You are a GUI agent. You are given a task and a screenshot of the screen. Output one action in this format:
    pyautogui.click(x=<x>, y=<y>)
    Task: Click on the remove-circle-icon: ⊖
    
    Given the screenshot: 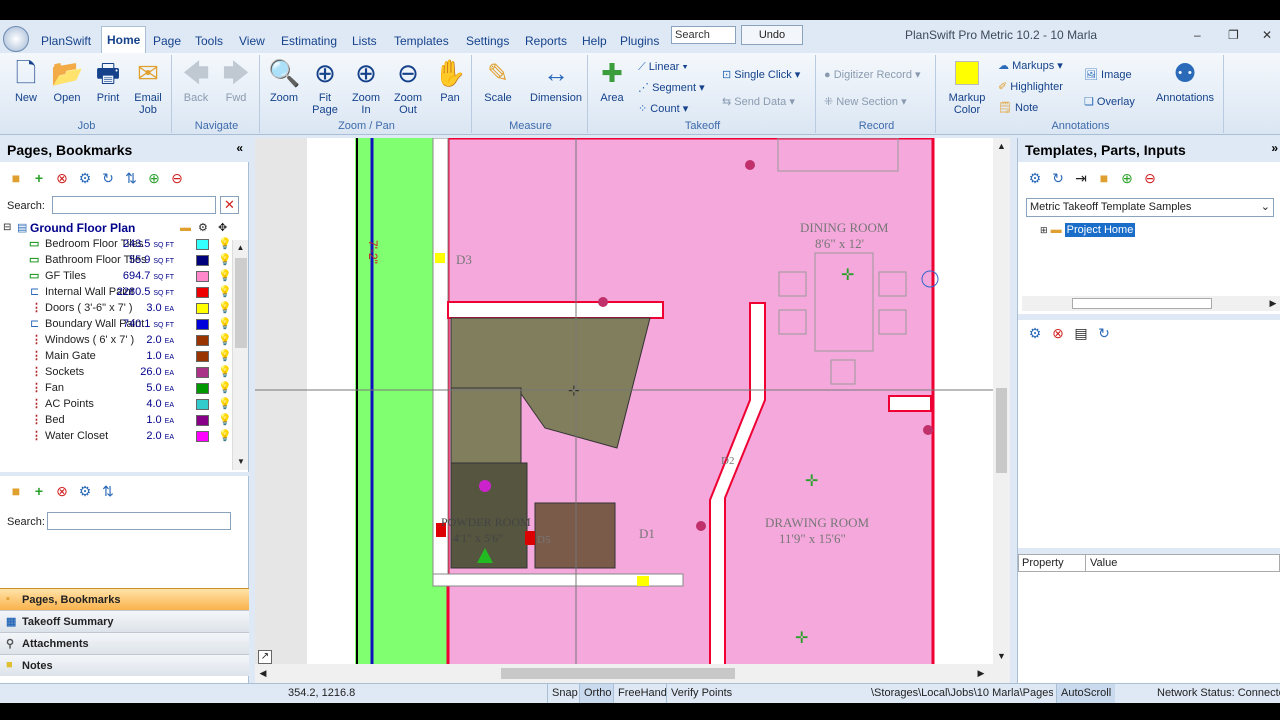 What is the action you would take?
    pyautogui.click(x=177, y=178)
    